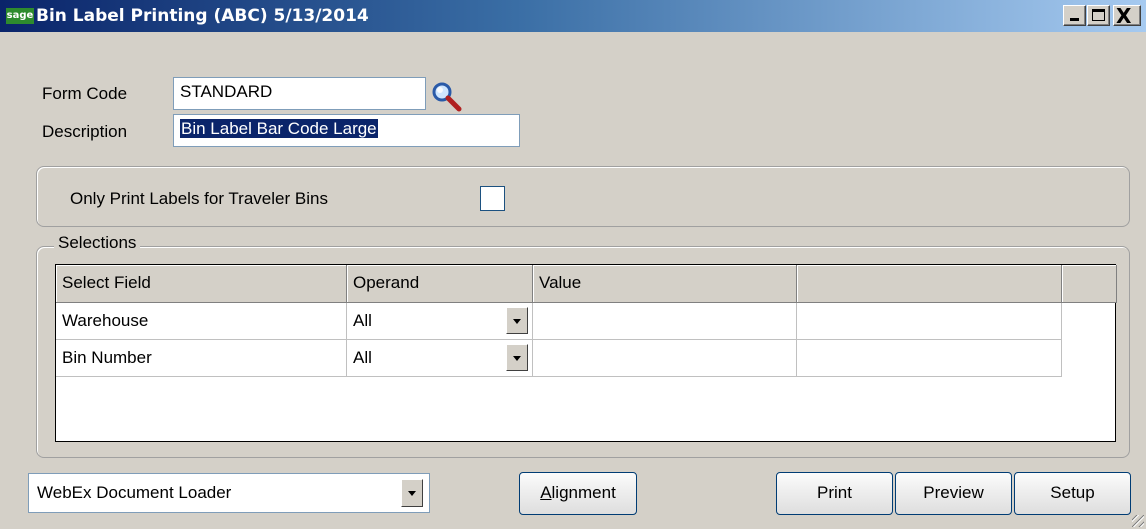 The width and height of the screenshot is (1146, 529). Describe the element at coordinates (201, 358) in the screenshot. I see `select-field-cell: Bin Number` at that location.